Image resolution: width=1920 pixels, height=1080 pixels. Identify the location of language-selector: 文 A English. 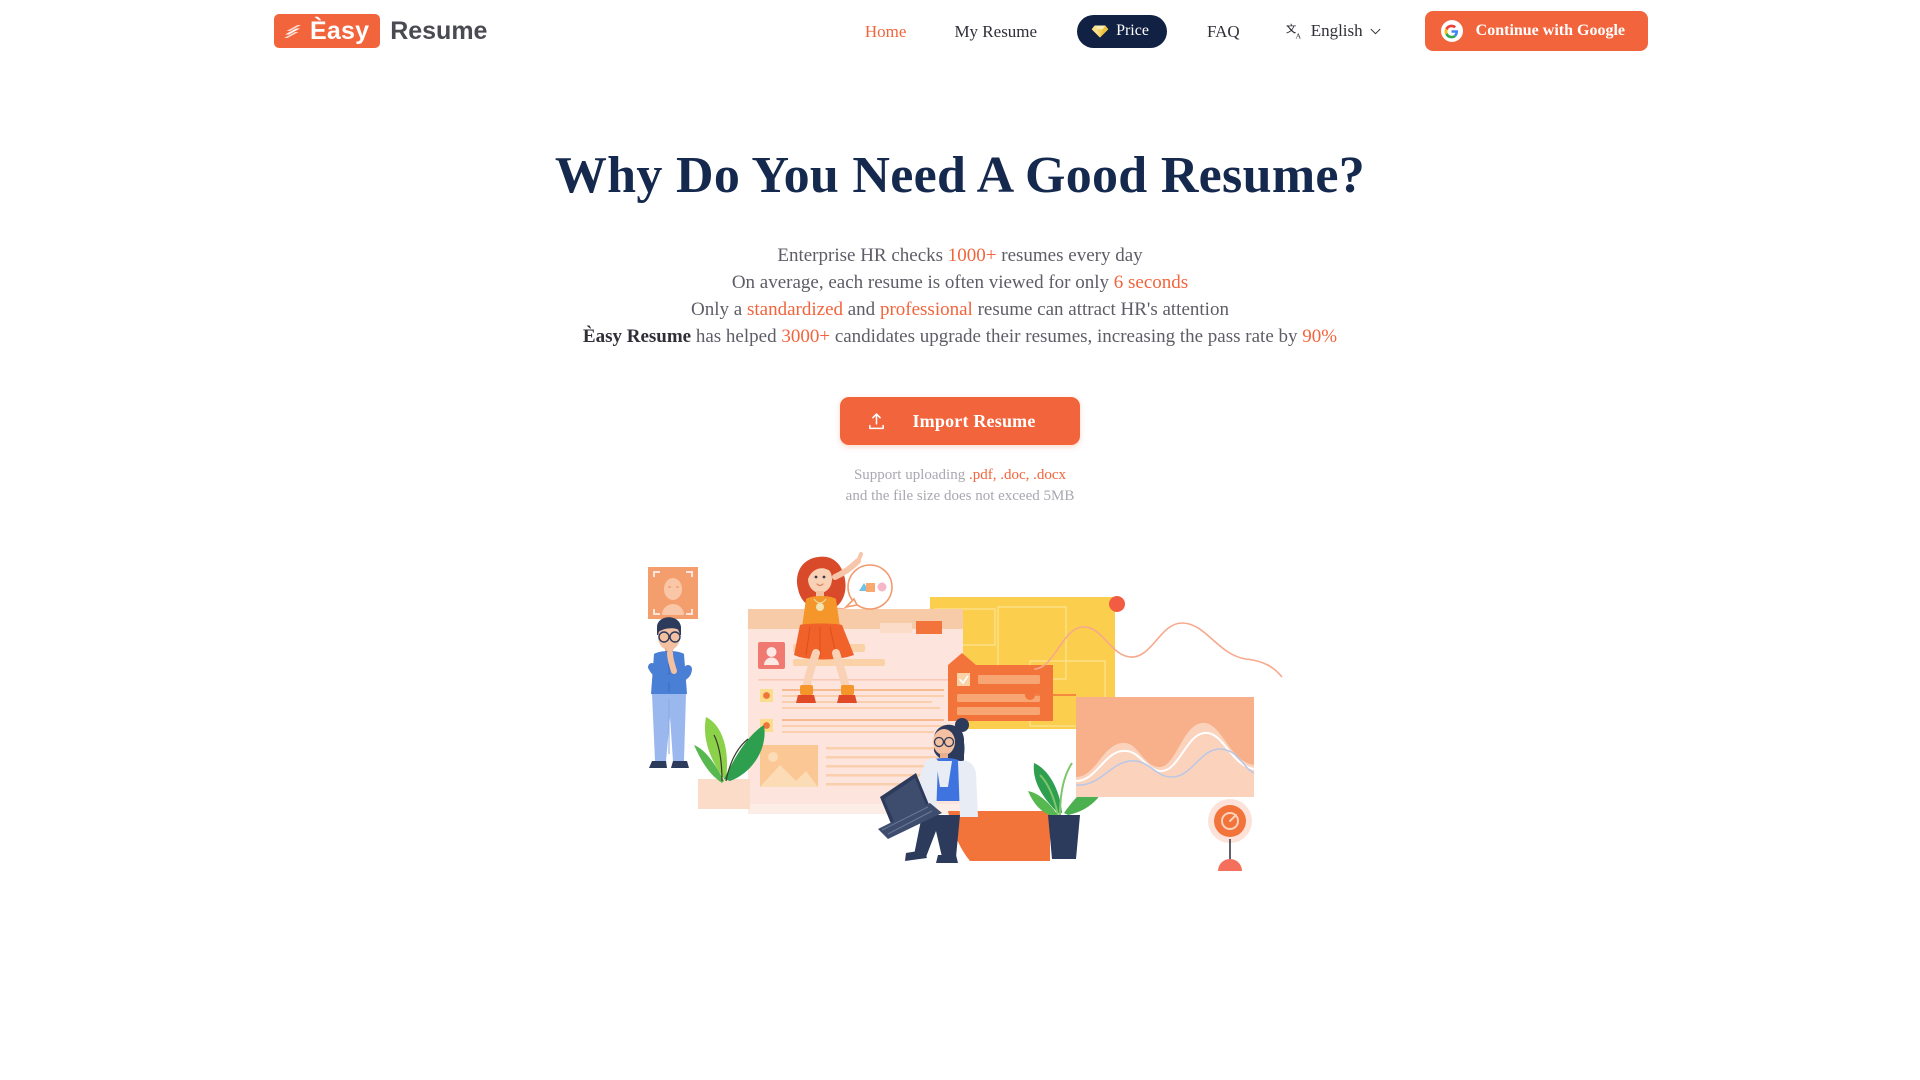
(1333, 31).